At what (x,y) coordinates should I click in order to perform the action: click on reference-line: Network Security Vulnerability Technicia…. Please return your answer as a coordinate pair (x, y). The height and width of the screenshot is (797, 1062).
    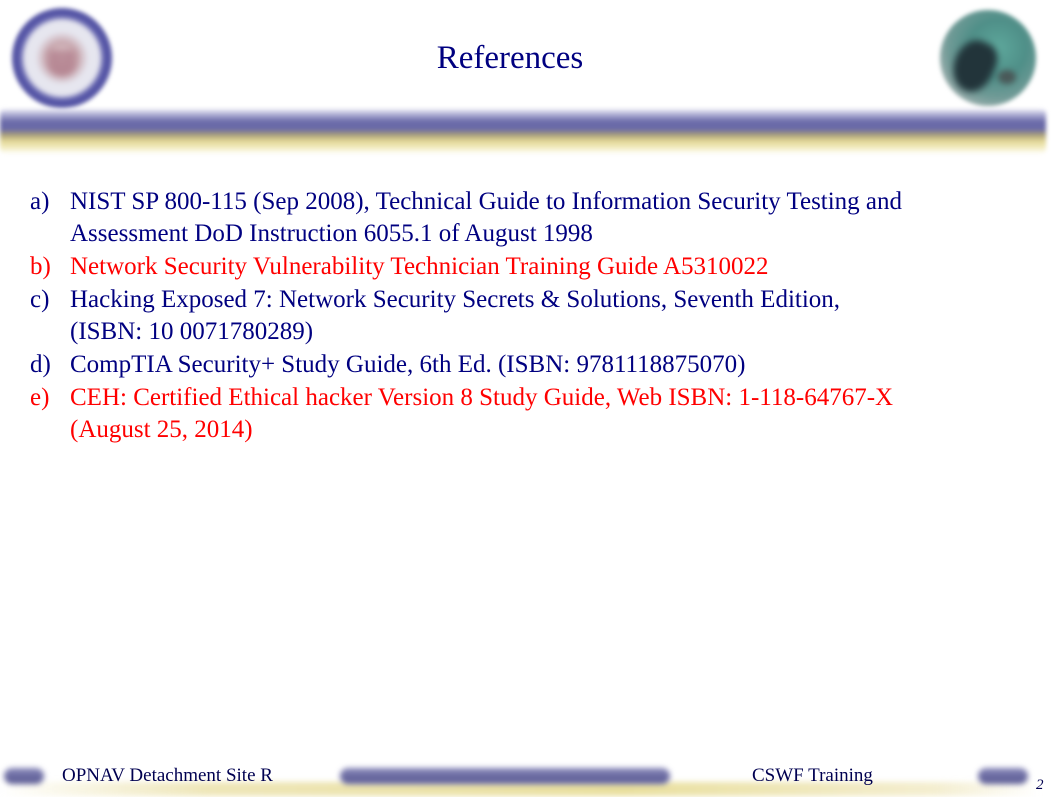
    Looking at the image, I should click on (419, 266).